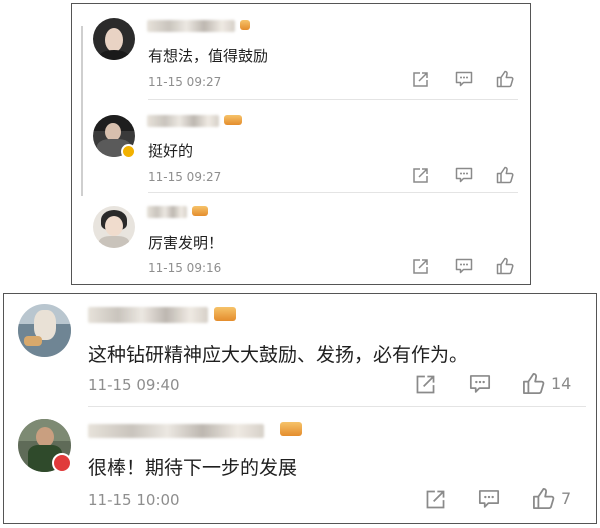 This screenshot has height=528, width=600. I want to click on like-count: 7, so click(566, 498).